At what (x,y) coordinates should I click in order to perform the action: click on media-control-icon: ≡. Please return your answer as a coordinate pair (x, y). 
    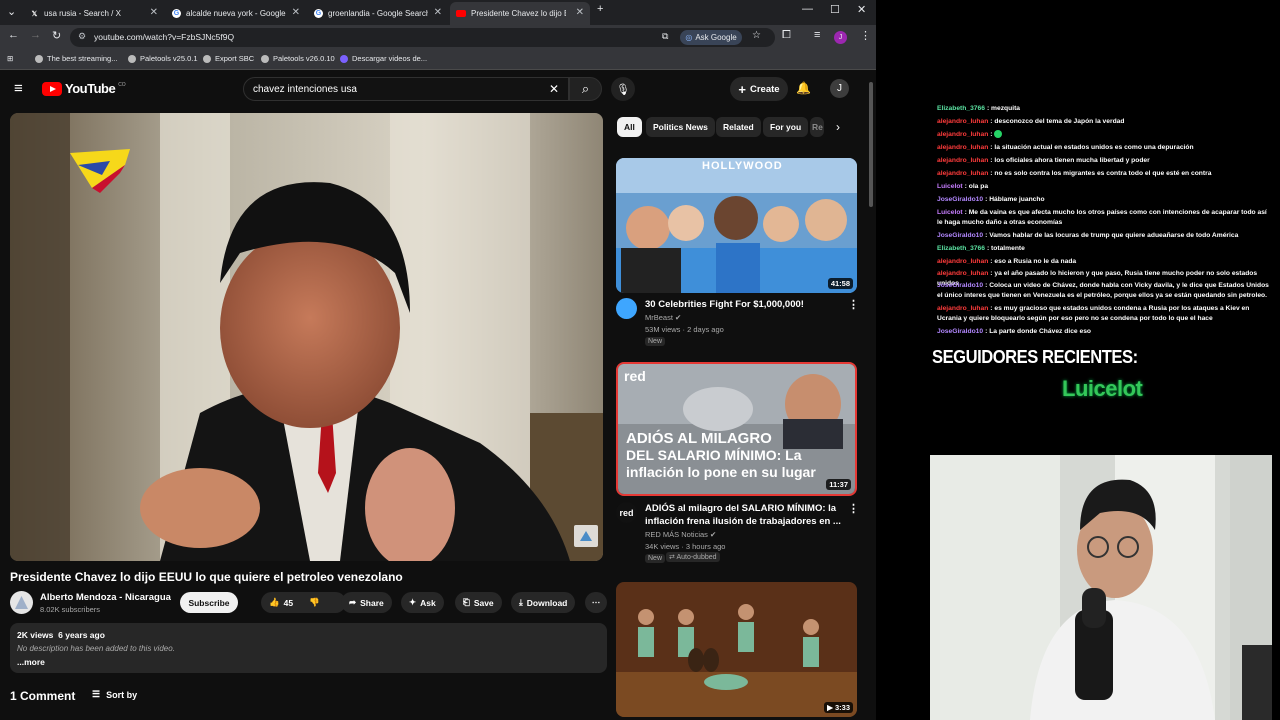
    Looking at the image, I should click on (817, 35).